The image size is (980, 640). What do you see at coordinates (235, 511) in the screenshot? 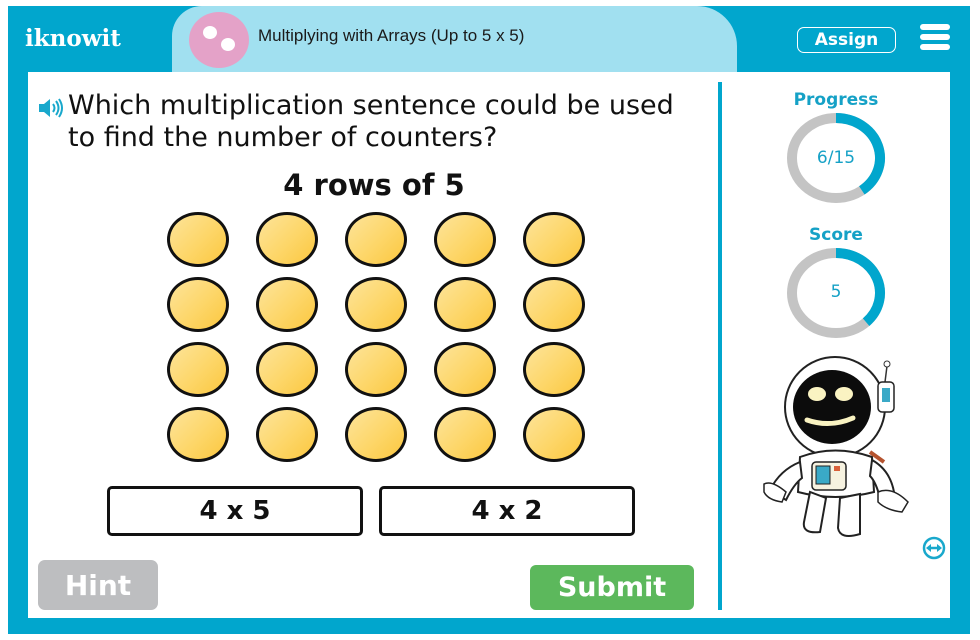
I see `answer-option-1: 4 x 5` at bounding box center [235, 511].